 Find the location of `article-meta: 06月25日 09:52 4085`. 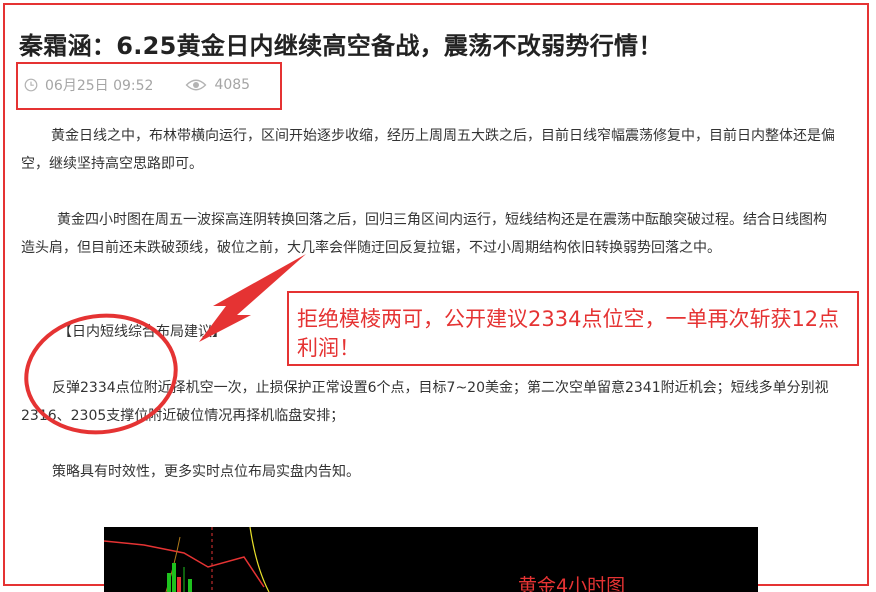

article-meta: 06月25日 09:52 4085 is located at coordinates (137, 85).